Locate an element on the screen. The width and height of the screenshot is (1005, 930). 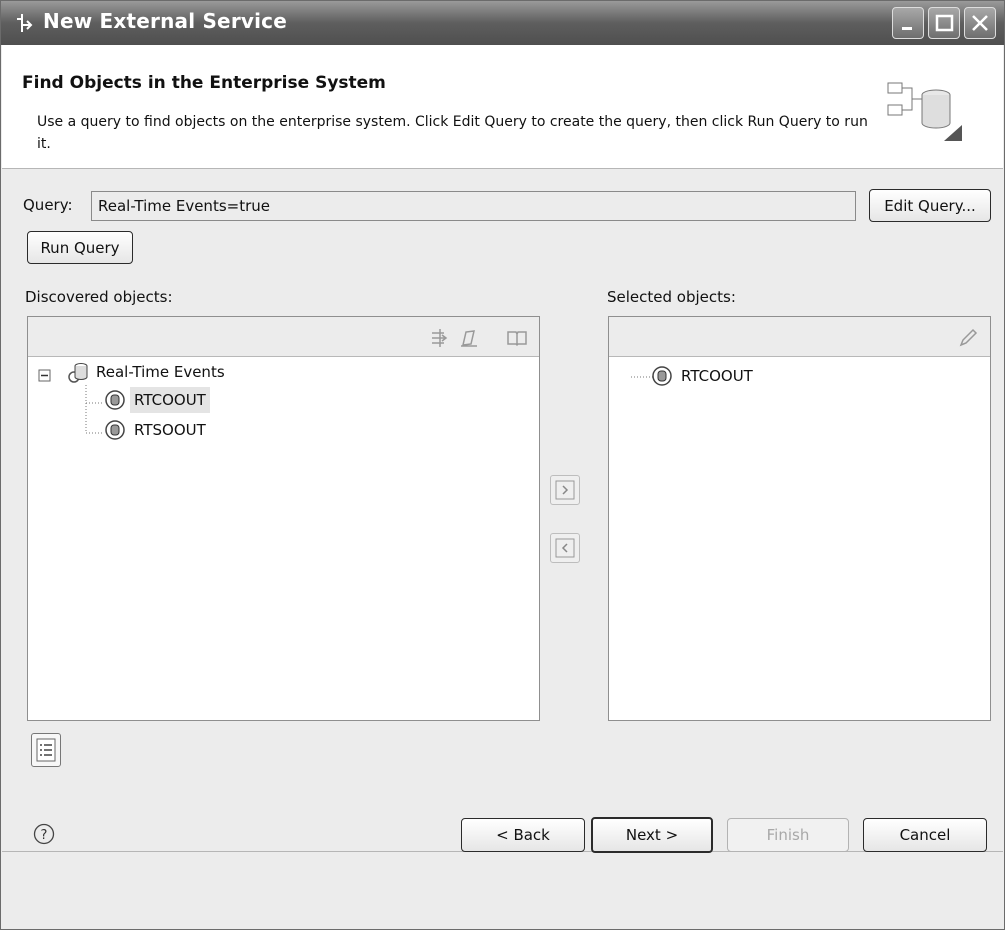
discovered-objects-label: Discovered objects: is located at coordinates (99, 297).